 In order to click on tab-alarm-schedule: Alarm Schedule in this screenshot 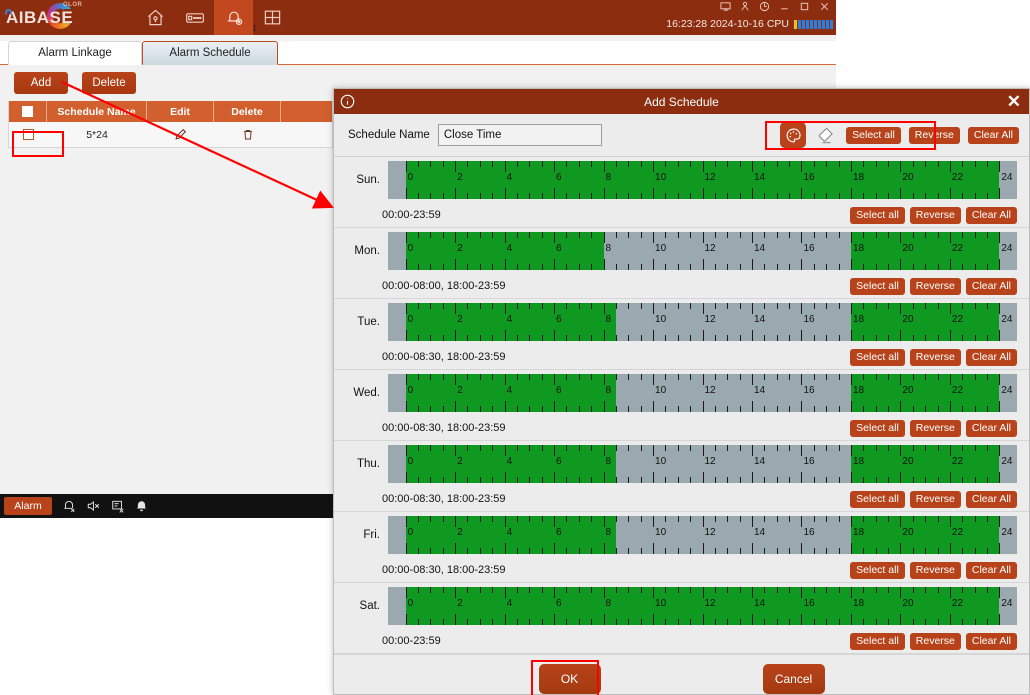, I will do `click(210, 53)`.